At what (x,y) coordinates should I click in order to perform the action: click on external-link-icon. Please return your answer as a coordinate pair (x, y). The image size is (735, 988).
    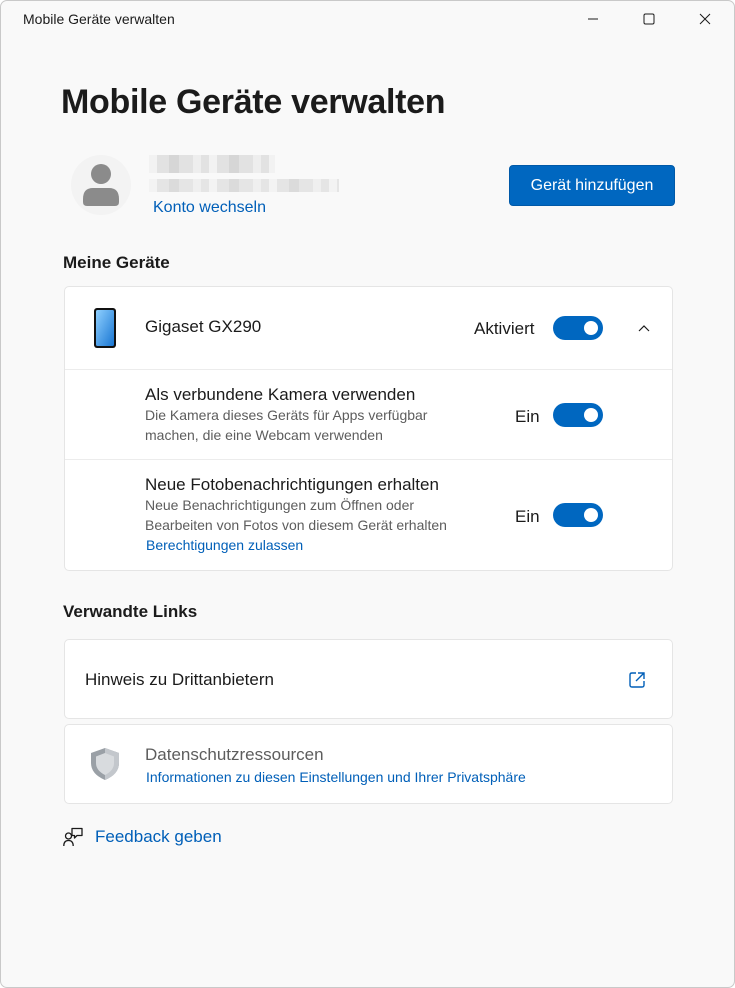
    Looking at the image, I should click on (637, 680).